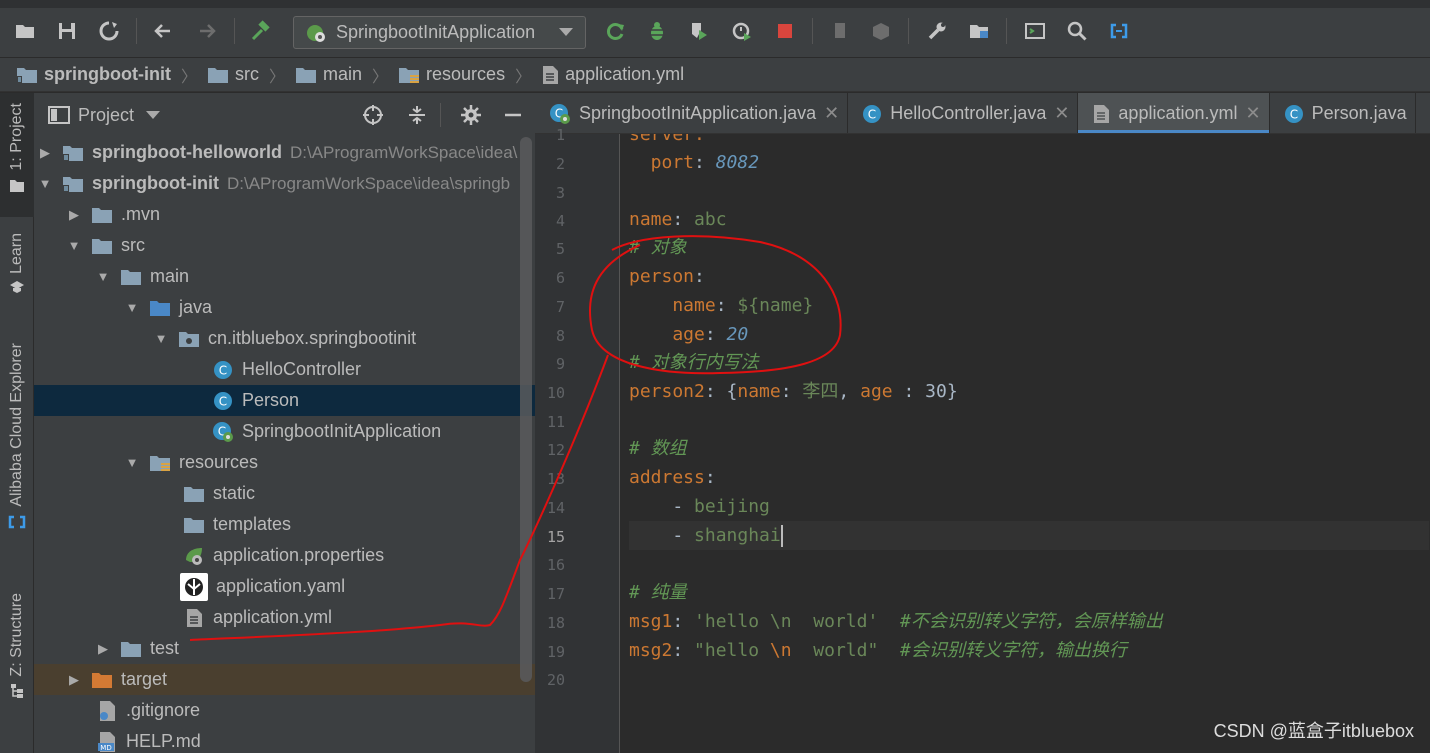 The width and height of the screenshot is (1430, 753). I want to click on breadcrumb-label: resources, so click(466, 74).